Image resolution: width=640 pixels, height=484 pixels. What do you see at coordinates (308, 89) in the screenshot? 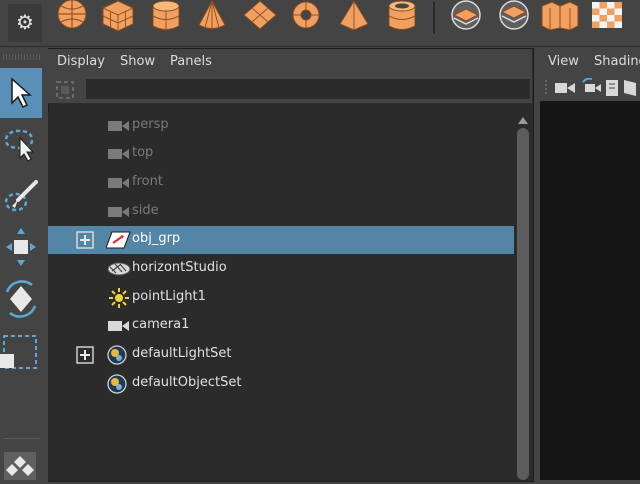
I see `outliner-search-input` at bounding box center [308, 89].